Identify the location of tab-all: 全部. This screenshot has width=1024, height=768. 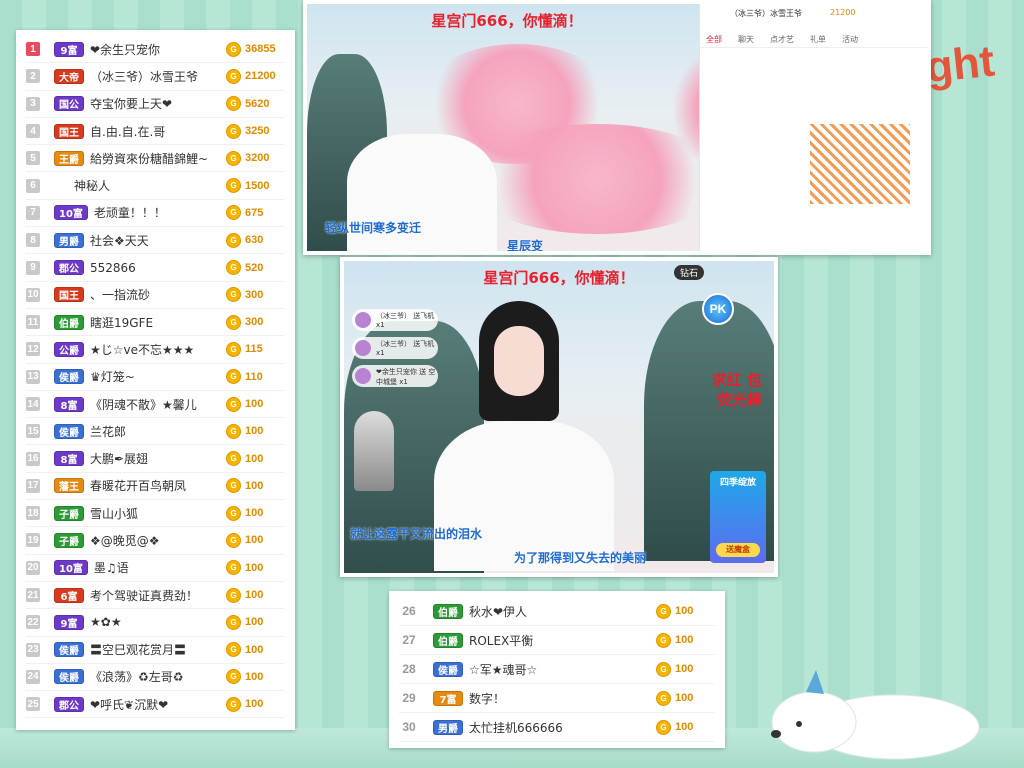
(714, 39).